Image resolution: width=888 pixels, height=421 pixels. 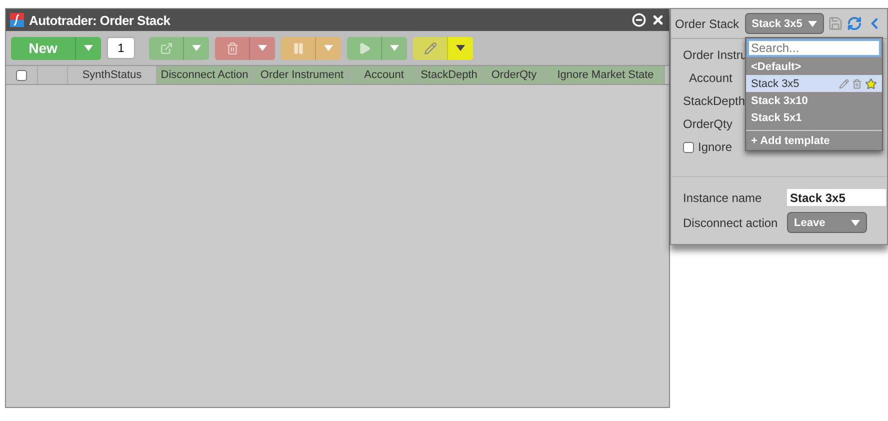 I want to click on instance-name-field: Stack 3x5, so click(x=836, y=197).